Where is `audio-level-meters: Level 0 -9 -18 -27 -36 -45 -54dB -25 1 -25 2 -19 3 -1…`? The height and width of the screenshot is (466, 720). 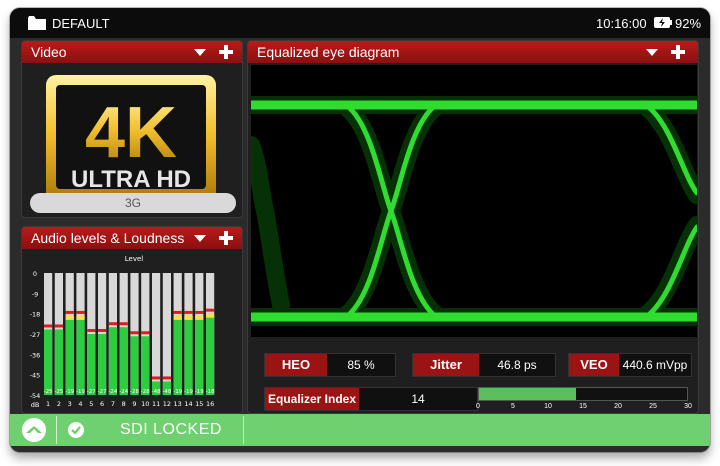
audio-level-meters: Level 0 -9 -18 -27 -36 -45 -54dB -25 1 -25 2 -19 3 -1… is located at coordinates (122, 332).